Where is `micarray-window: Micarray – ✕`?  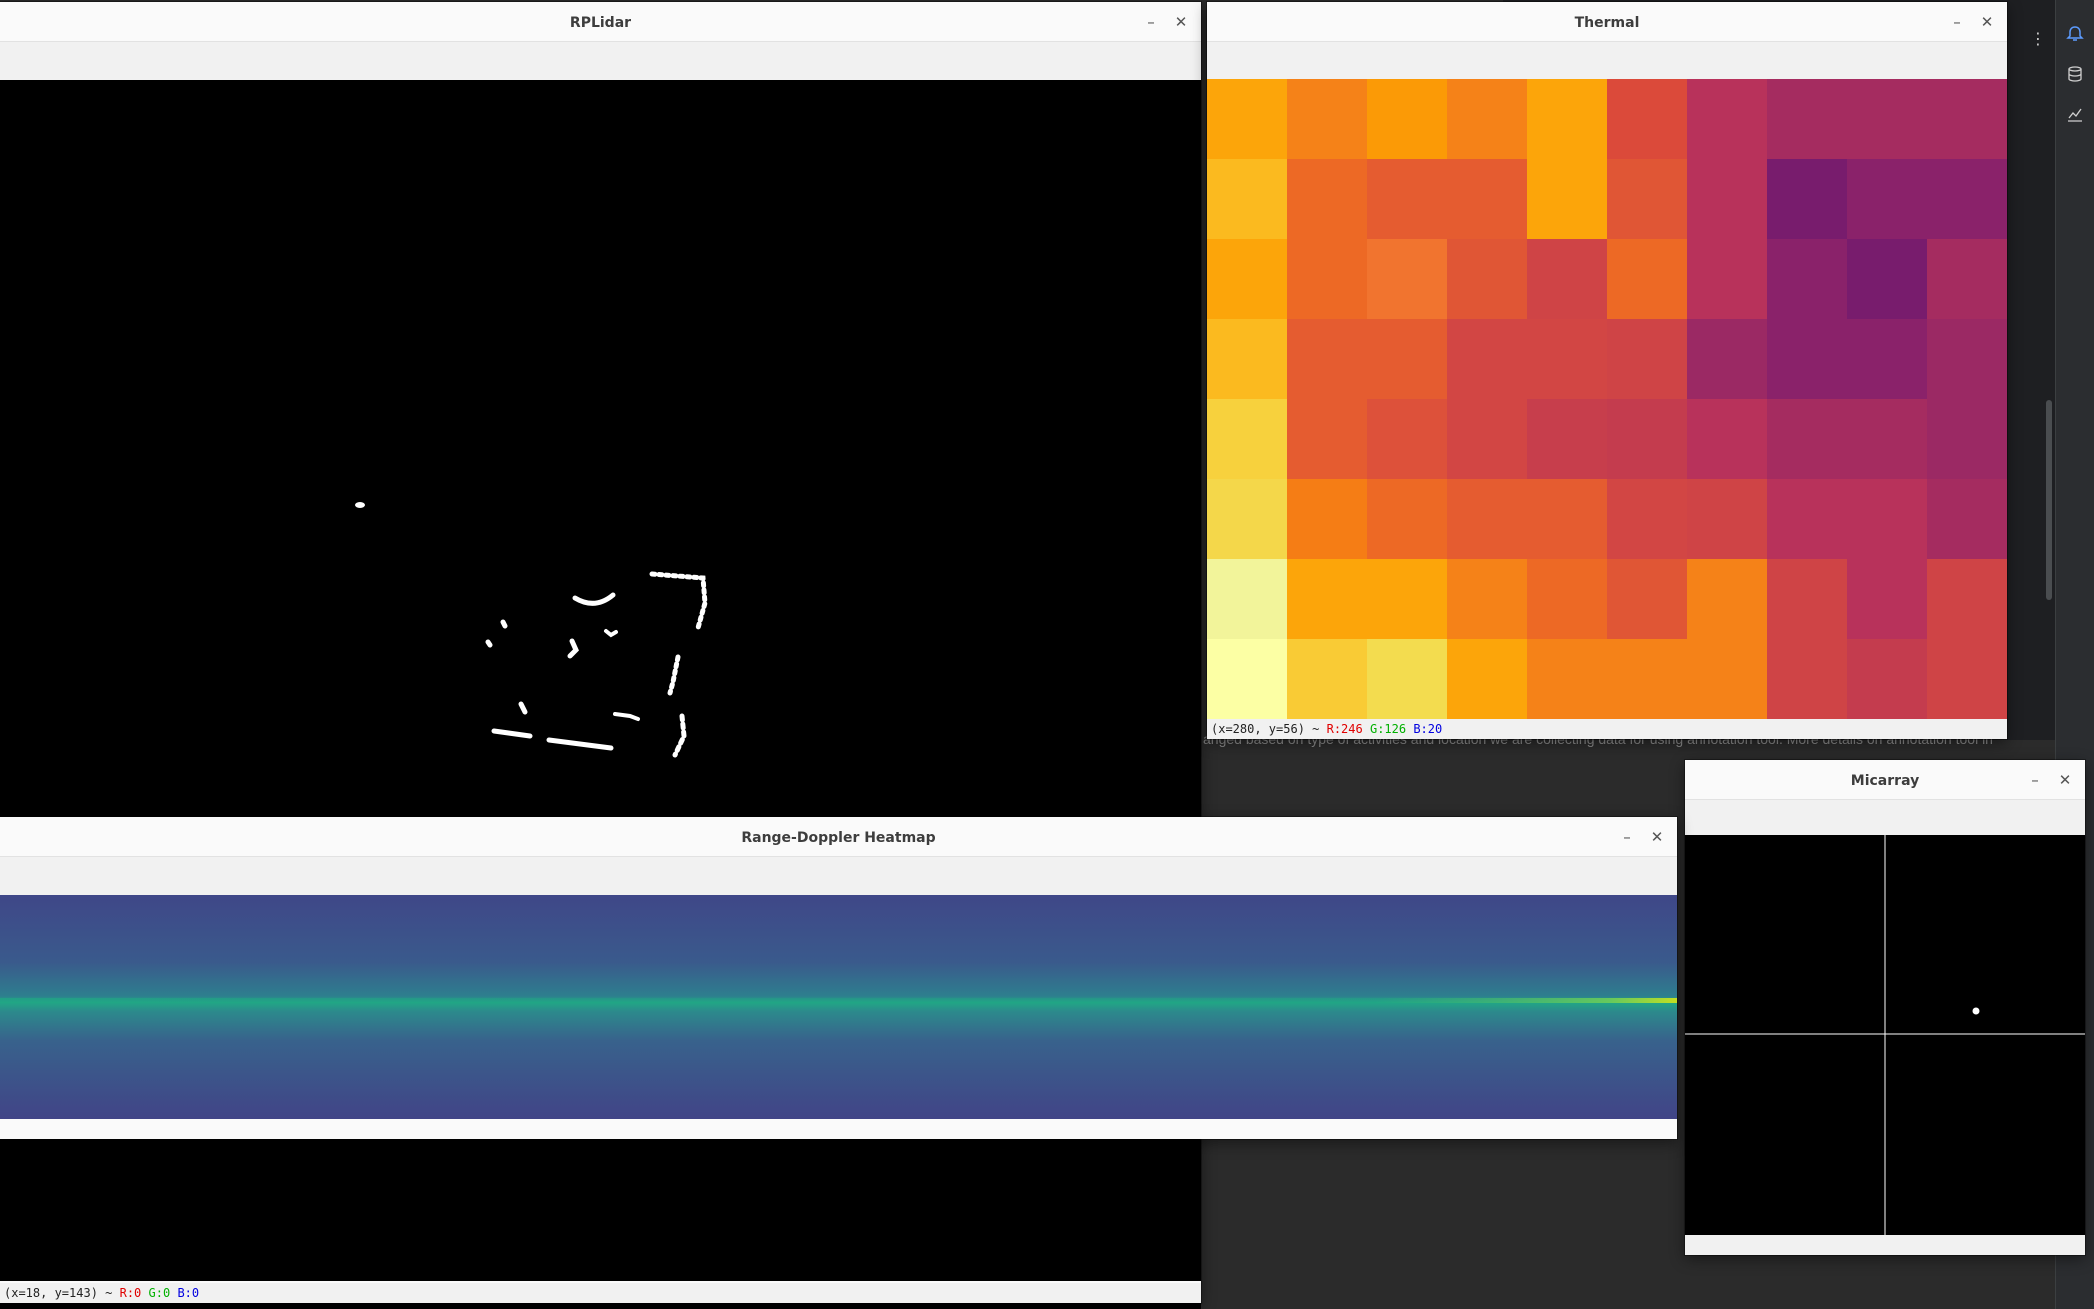 micarray-window: Micarray – ✕ is located at coordinates (1885, 1007).